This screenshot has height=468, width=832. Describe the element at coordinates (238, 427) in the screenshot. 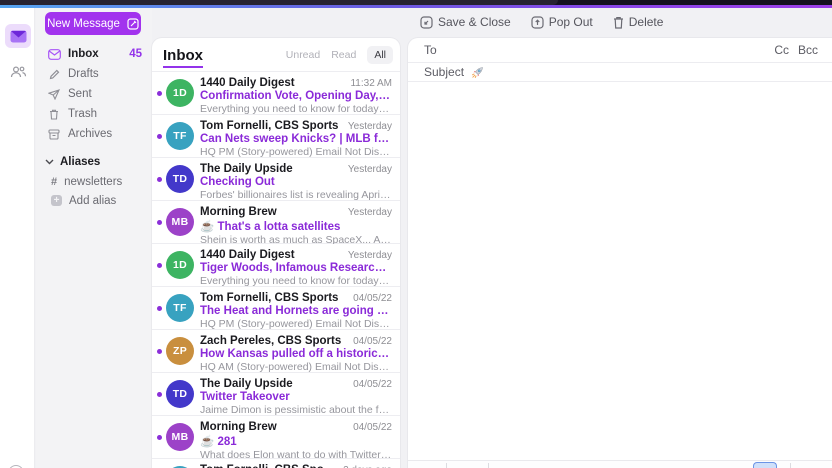

I see `email-sender: Morning Brew` at that location.